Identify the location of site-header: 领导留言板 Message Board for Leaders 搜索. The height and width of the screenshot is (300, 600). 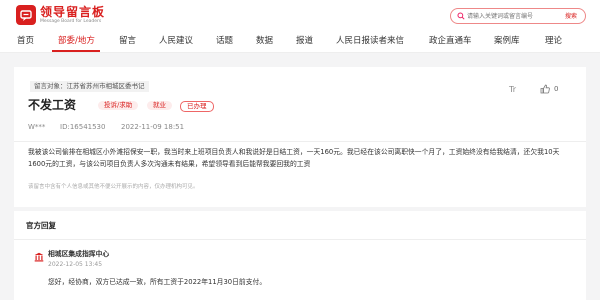
(300, 15).